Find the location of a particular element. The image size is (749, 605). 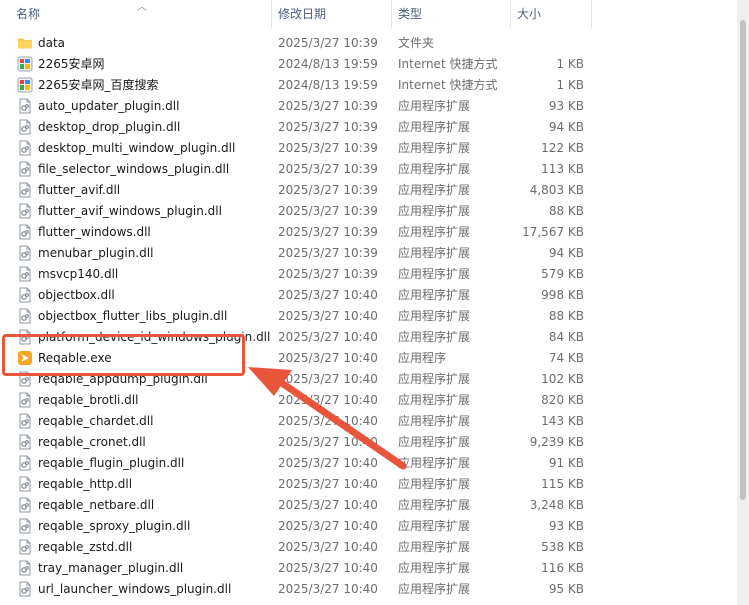

vertical-scrollbar is located at coordinates (743, 302).